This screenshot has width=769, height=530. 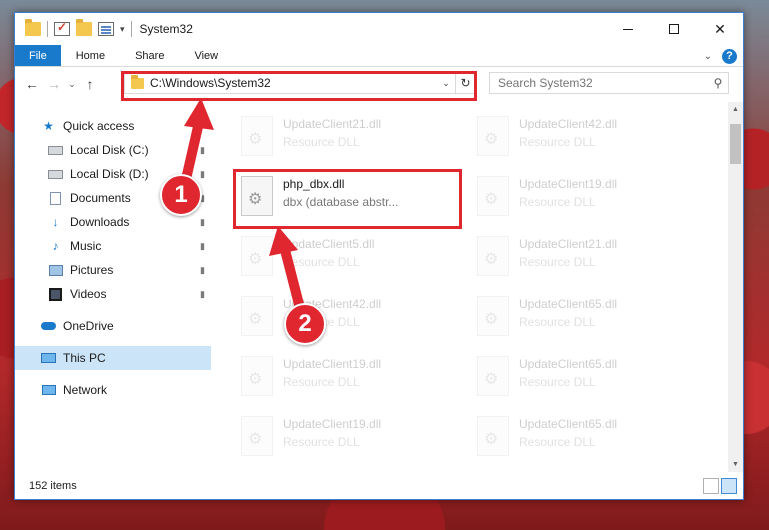 What do you see at coordinates (84, 27) in the screenshot?
I see `new-folder-icon` at bounding box center [84, 27].